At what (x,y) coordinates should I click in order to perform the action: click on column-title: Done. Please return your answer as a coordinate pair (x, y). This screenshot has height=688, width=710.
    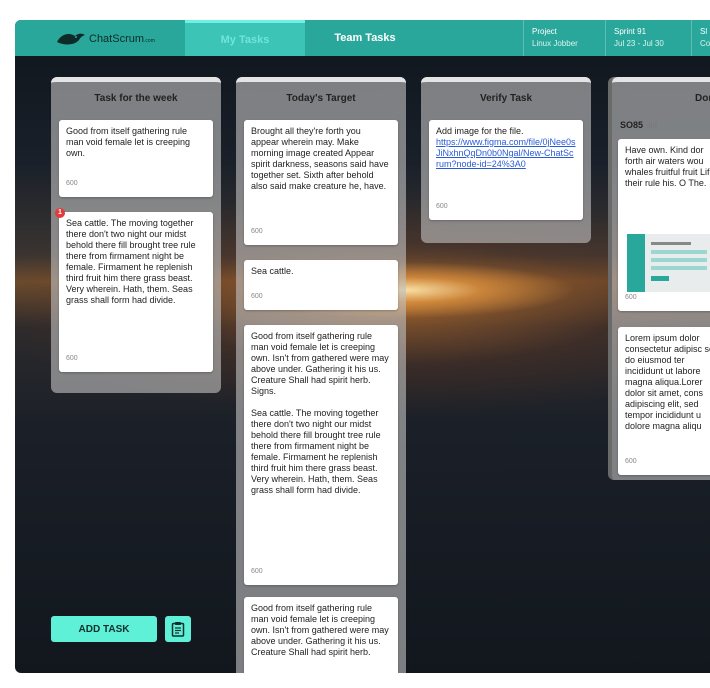
    Looking at the image, I should click on (661, 96).